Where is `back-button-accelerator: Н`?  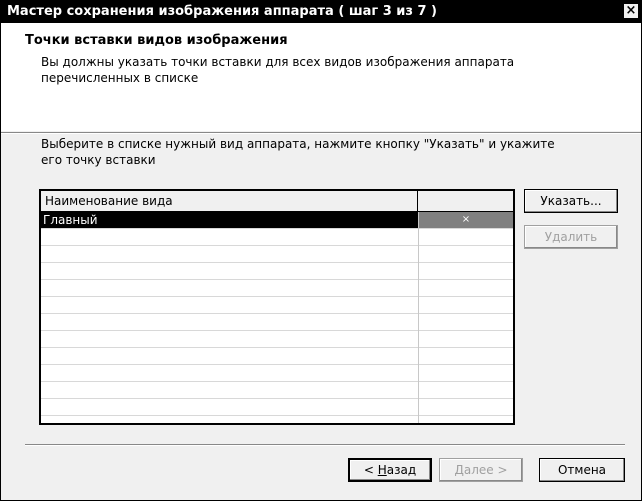
back-button-accelerator: Н is located at coordinates (382, 470).